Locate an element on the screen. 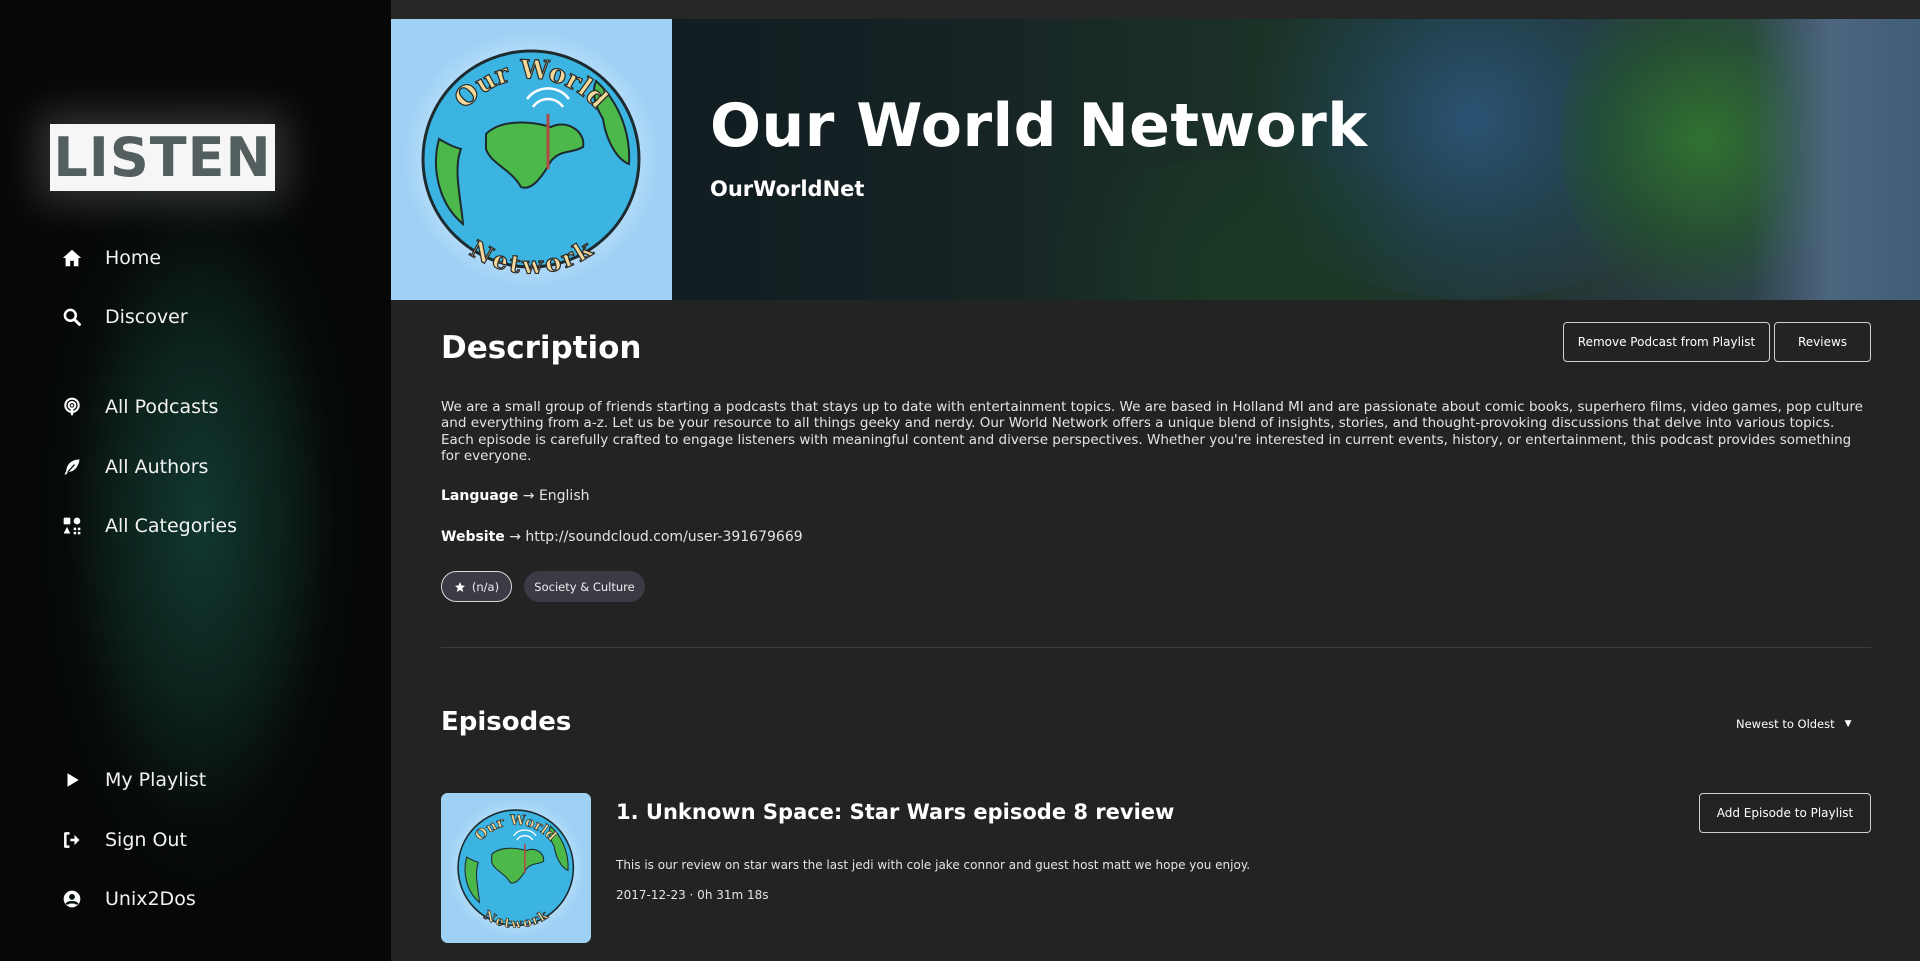 This screenshot has height=961, width=1920. caret-down-icon: ▼ is located at coordinates (1848, 724).